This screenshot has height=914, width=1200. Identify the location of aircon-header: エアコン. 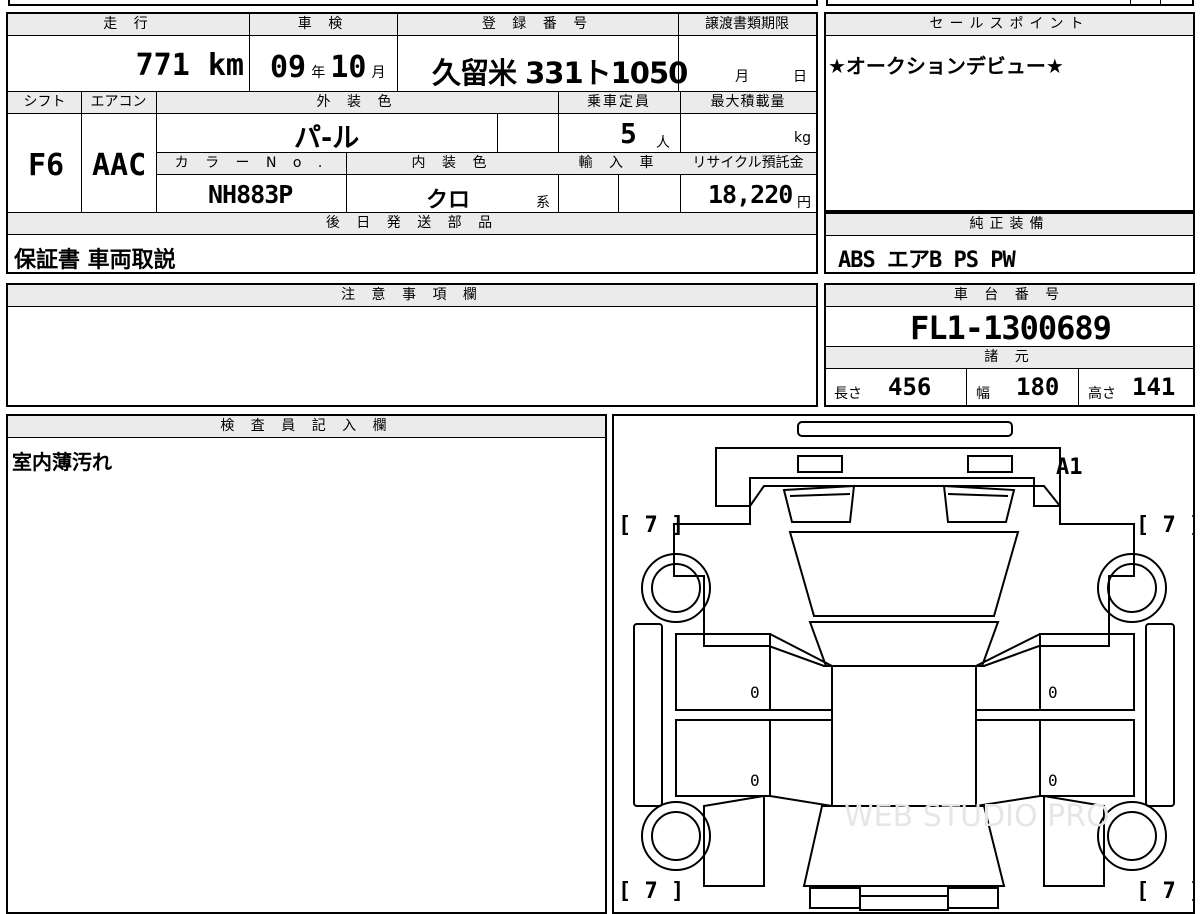
(118, 103).